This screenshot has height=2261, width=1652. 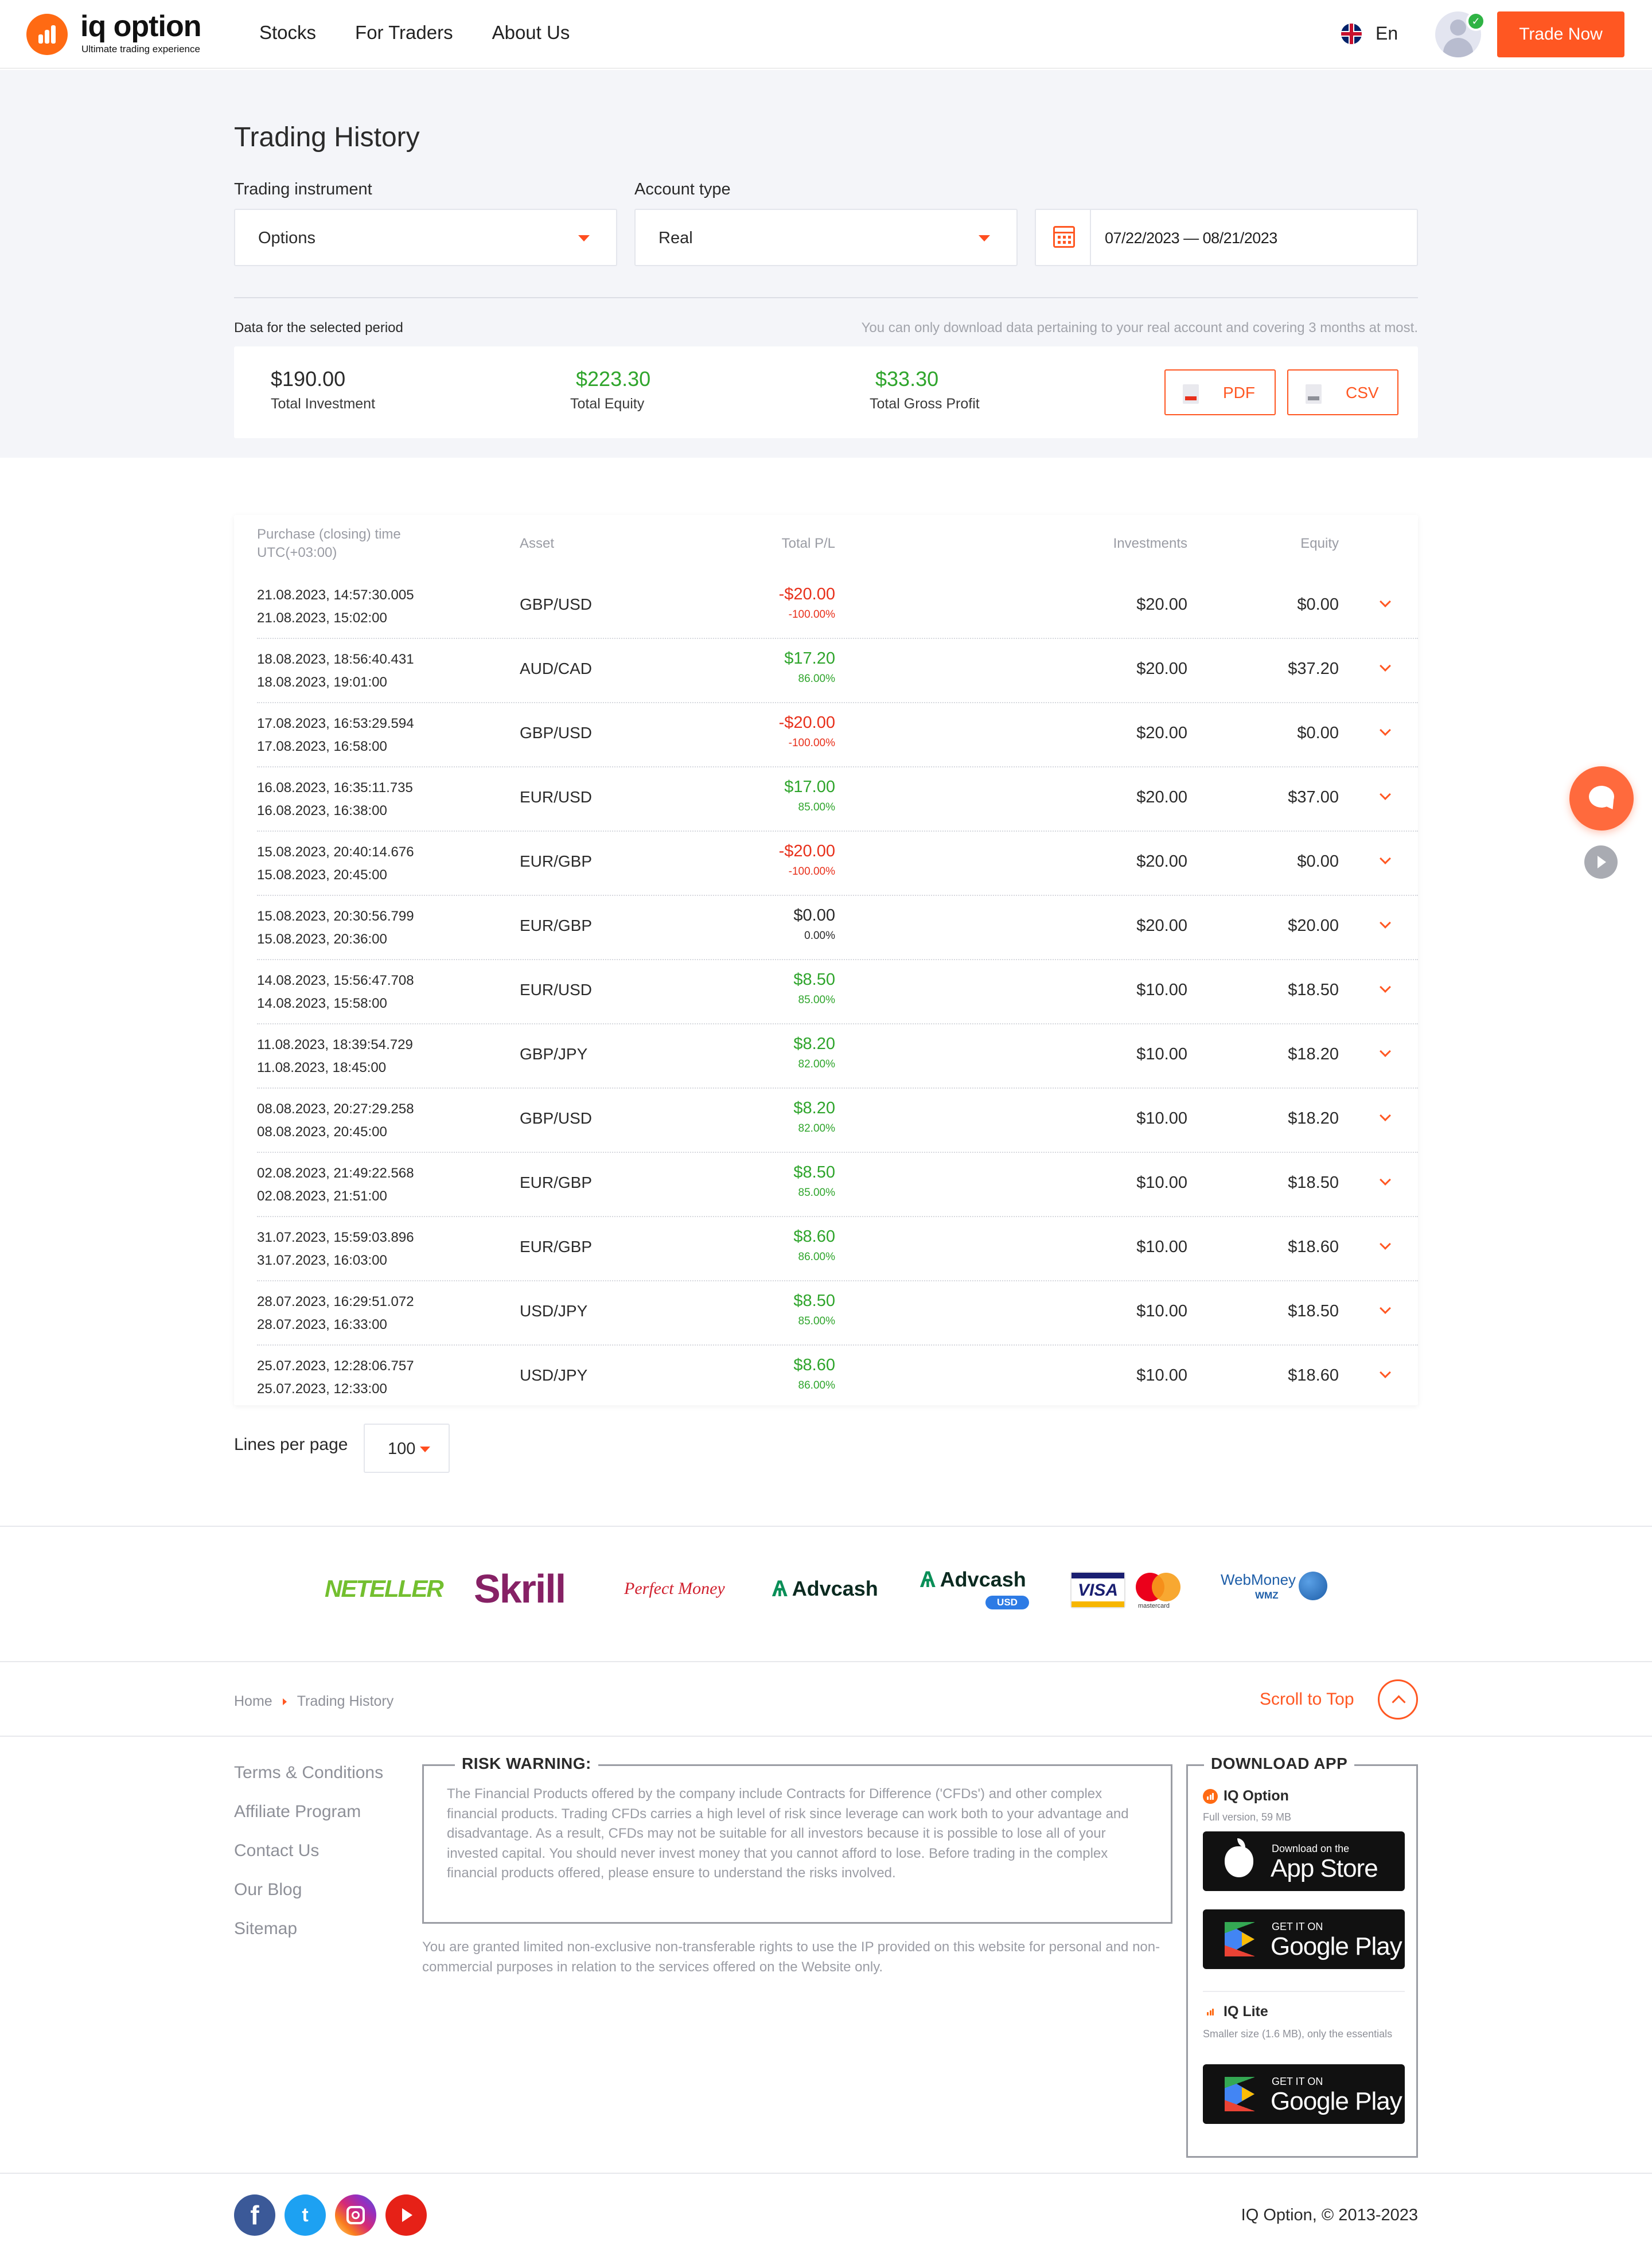 I want to click on visa-top-band, so click(x=1098, y=1576).